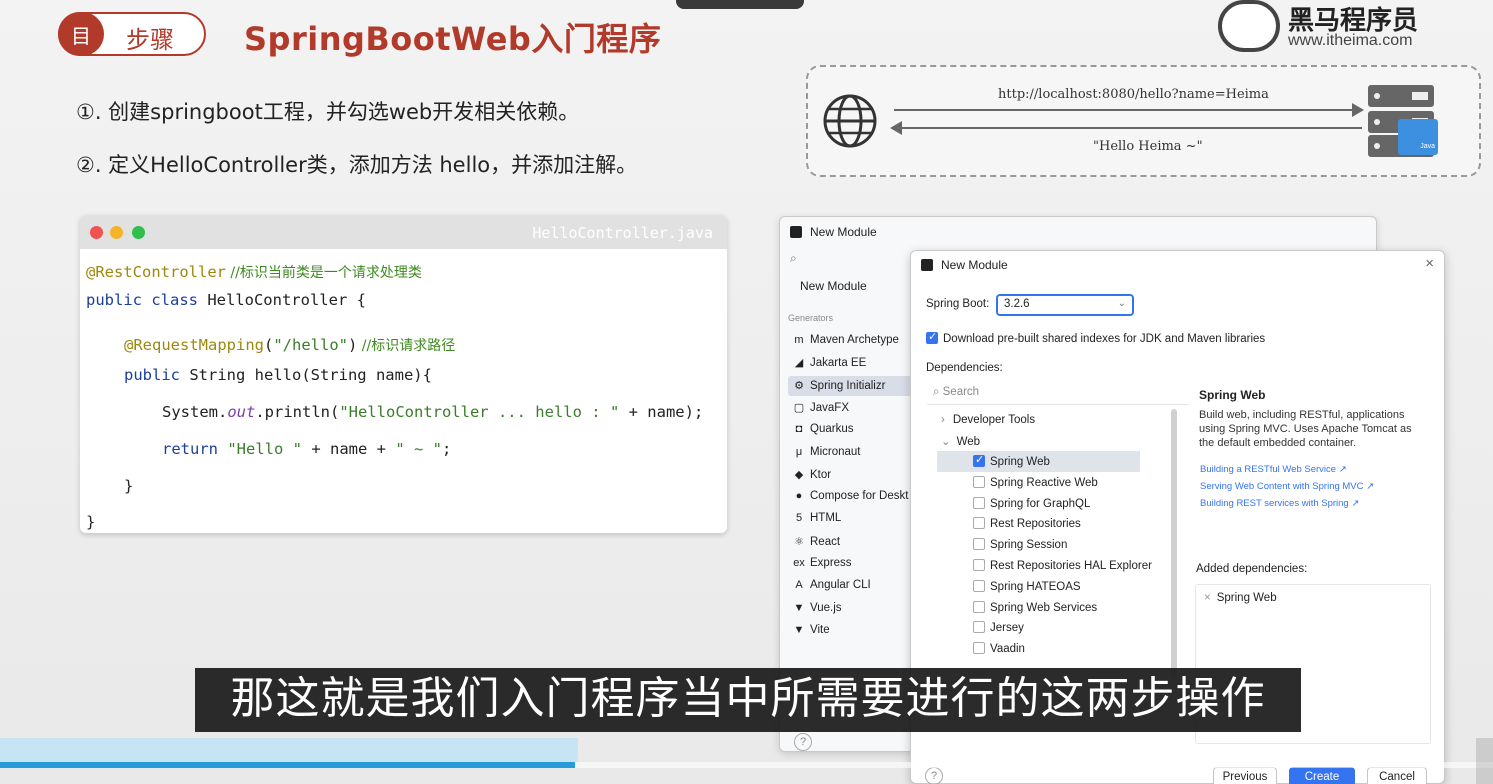 The image size is (1493, 784). Describe the element at coordinates (1429, 263) in the screenshot. I see `close-icon: ×` at that location.